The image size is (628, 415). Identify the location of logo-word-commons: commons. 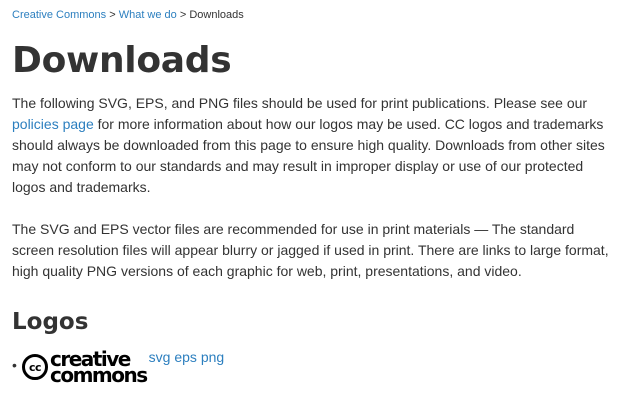
(99, 375).